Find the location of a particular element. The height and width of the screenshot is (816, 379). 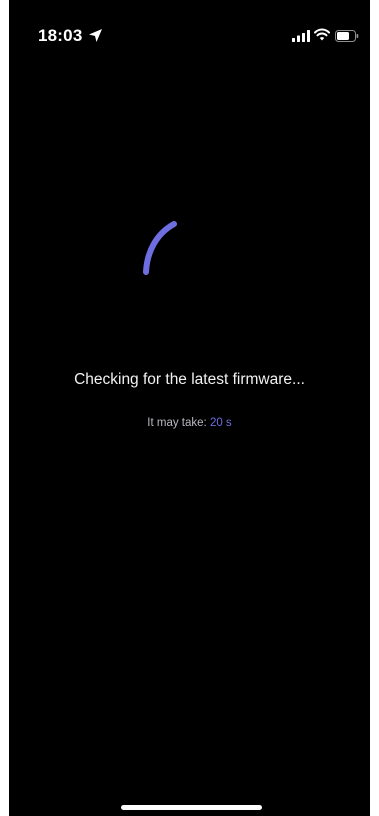

spinner-arc-icon is located at coordinates (168, 247).